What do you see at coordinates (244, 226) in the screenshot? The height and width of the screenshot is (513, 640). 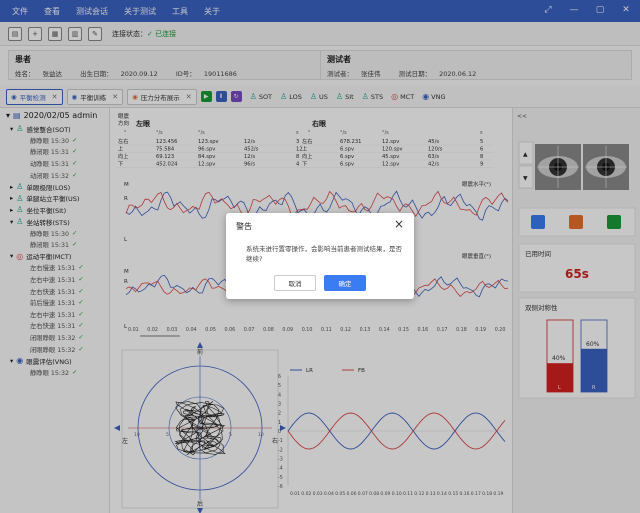 I see `dialog-title: 警告` at bounding box center [244, 226].